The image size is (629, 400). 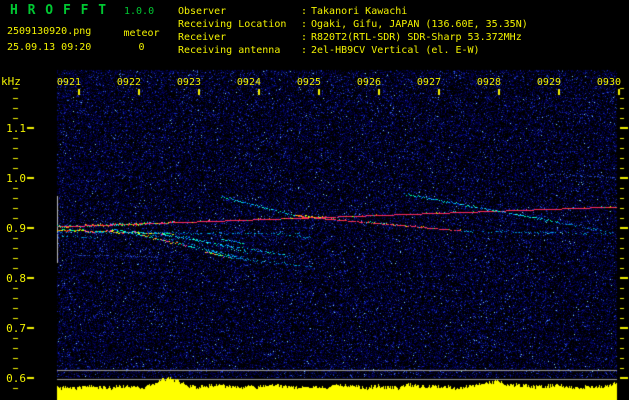 I want to click on time-tick-label: 0922, so click(x=128, y=82).